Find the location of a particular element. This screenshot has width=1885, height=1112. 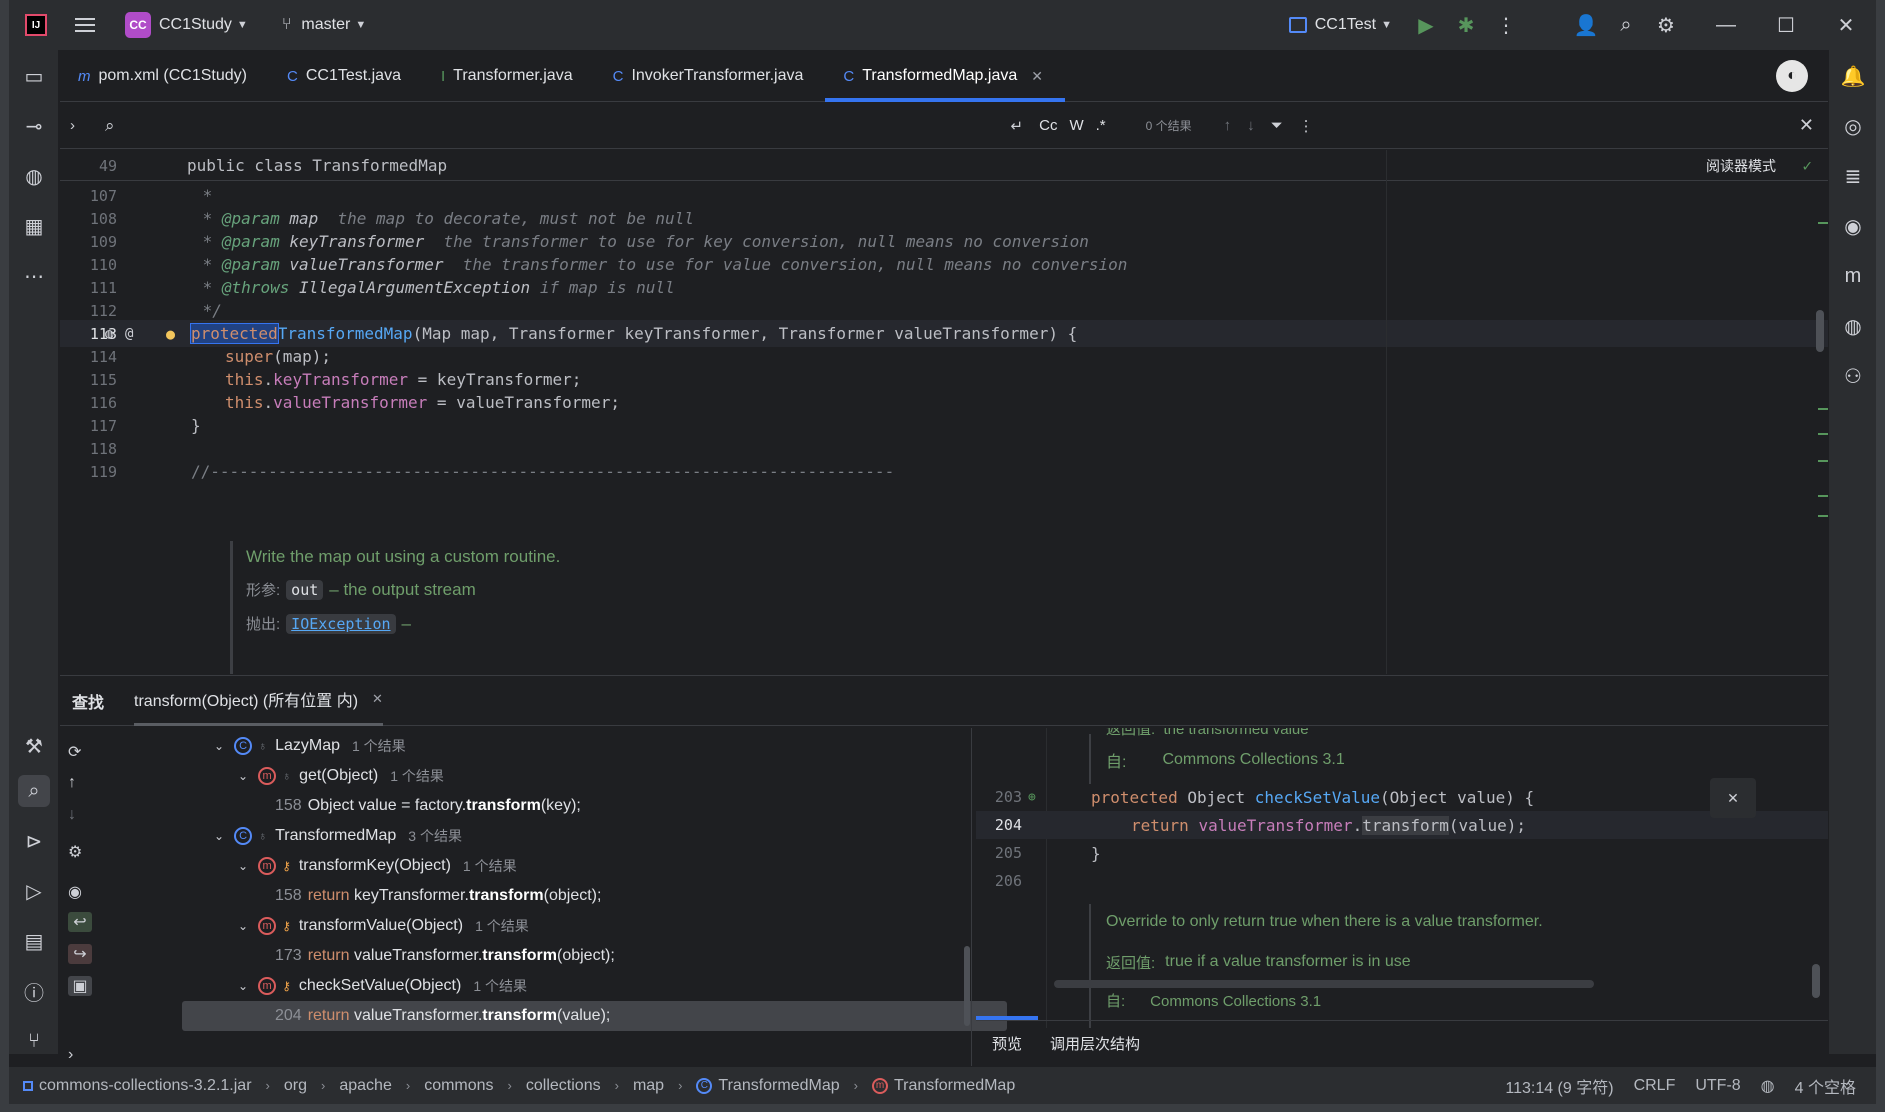

import-icon: ↩ is located at coordinates (80, 922).